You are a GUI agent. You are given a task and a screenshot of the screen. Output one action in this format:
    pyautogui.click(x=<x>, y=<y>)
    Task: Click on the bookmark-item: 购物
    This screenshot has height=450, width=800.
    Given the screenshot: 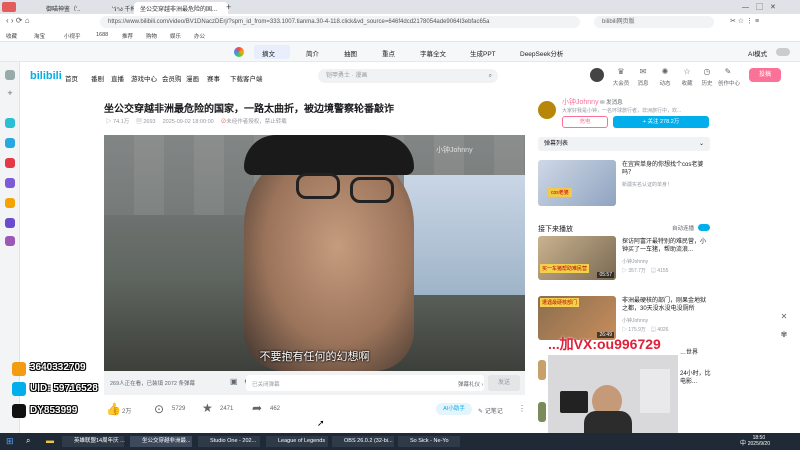 What is the action you would take?
    pyautogui.click(x=151, y=36)
    